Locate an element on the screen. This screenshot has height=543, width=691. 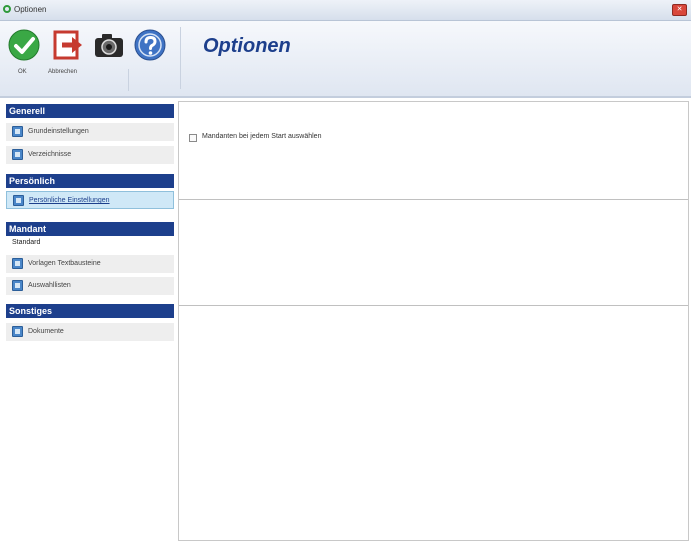
exit-icon is located at coordinates (67, 45).